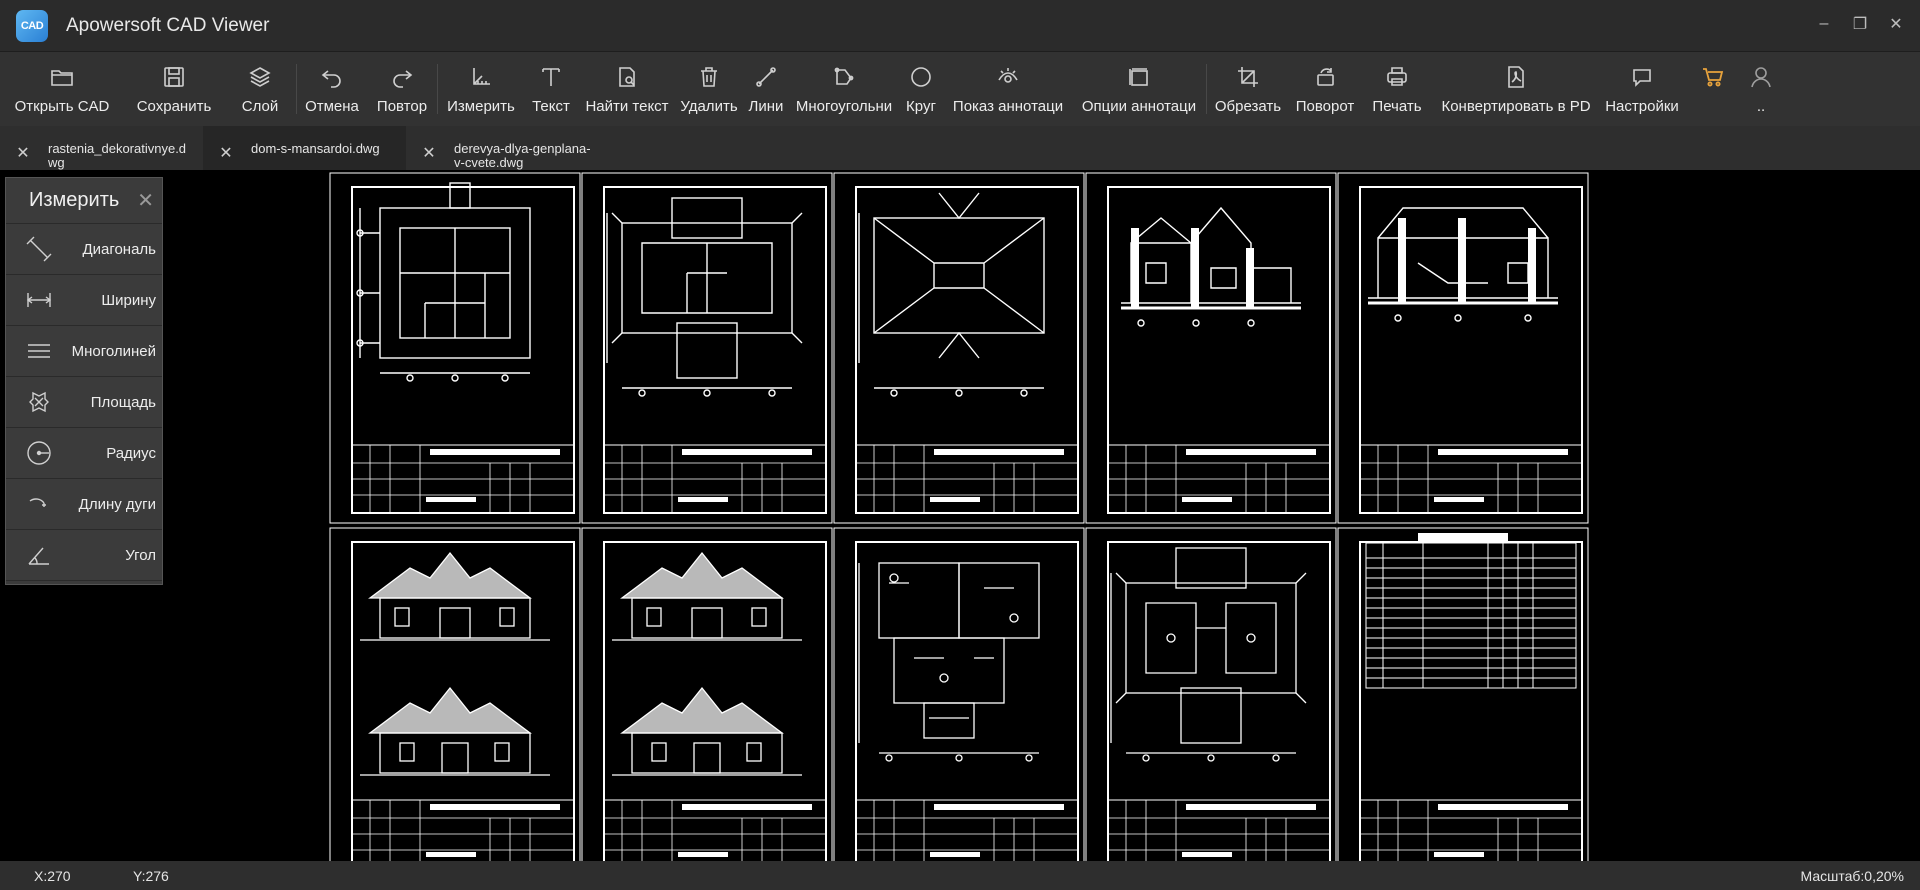 The image size is (1920, 890). I want to click on save-icon, so click(174, 77).